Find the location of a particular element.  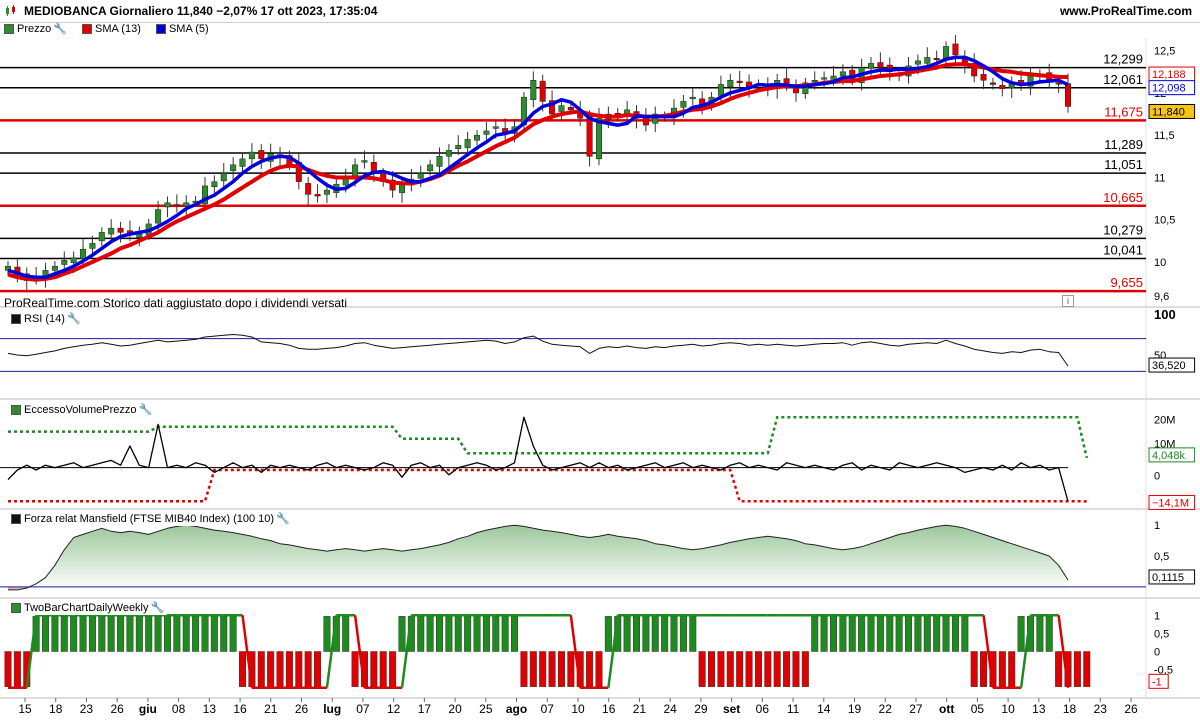

volume-zero-tag: 0 is located at coordinates (1157, 477).